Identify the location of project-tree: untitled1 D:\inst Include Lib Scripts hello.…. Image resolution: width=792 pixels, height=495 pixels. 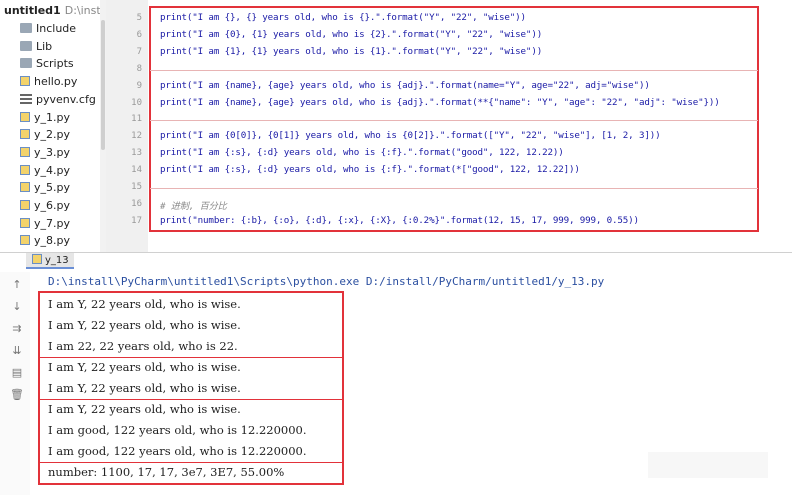
(52, 126).